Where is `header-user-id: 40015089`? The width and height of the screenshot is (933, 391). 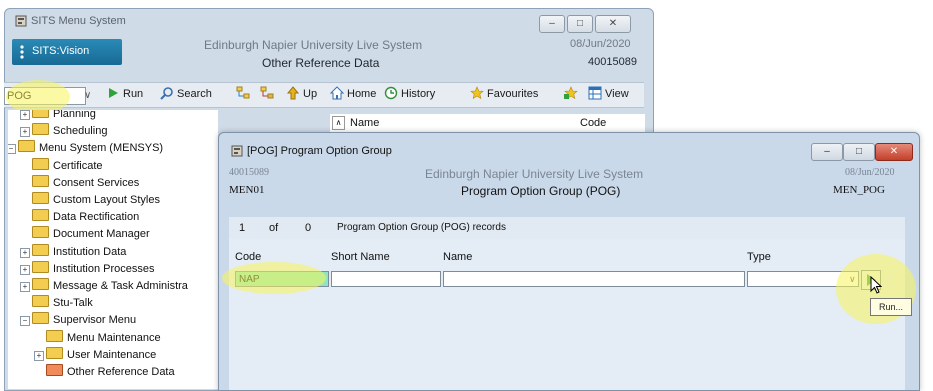
header-user-id: 40015089 is located at coordinates (612, 62).